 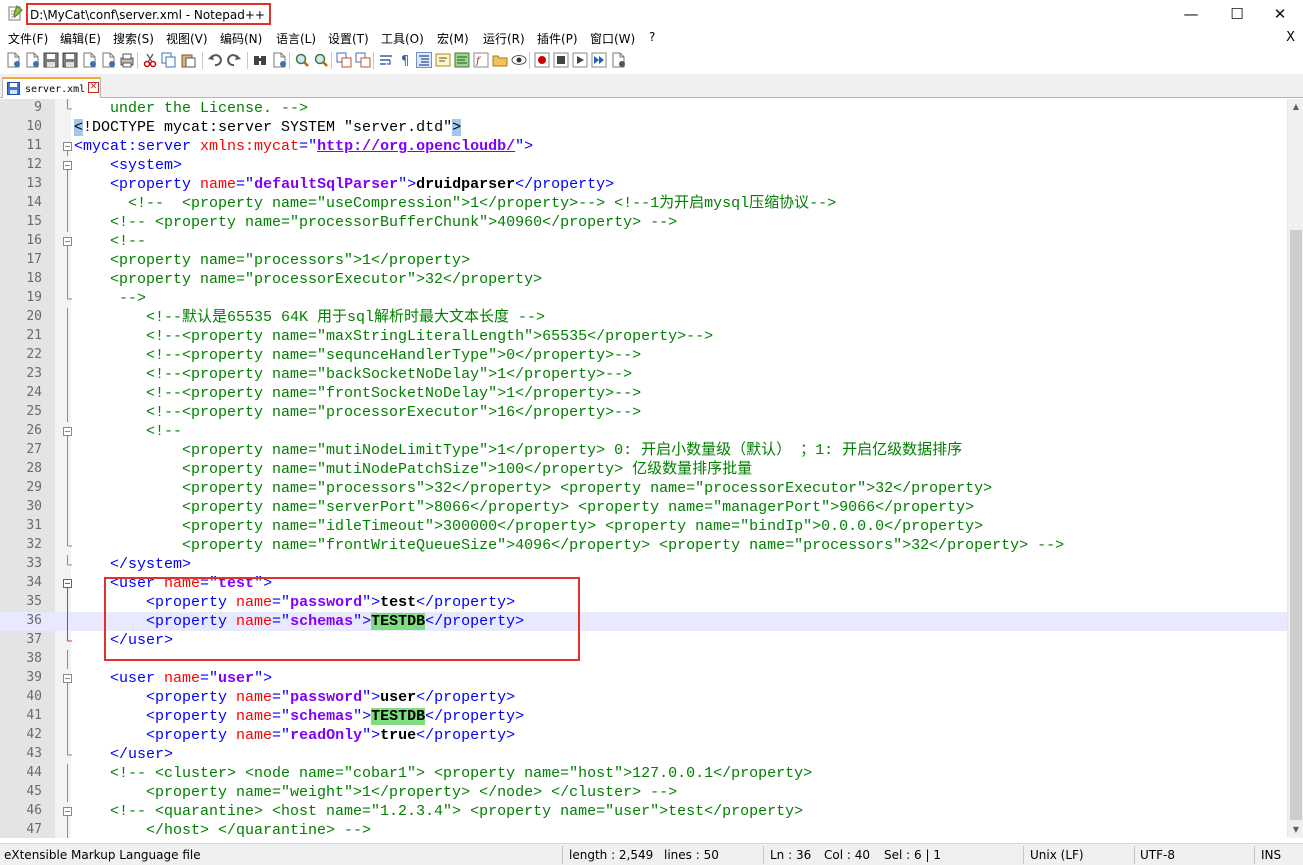 I want to click on menu-macro: 宏(M), so click(x=453, y=38).